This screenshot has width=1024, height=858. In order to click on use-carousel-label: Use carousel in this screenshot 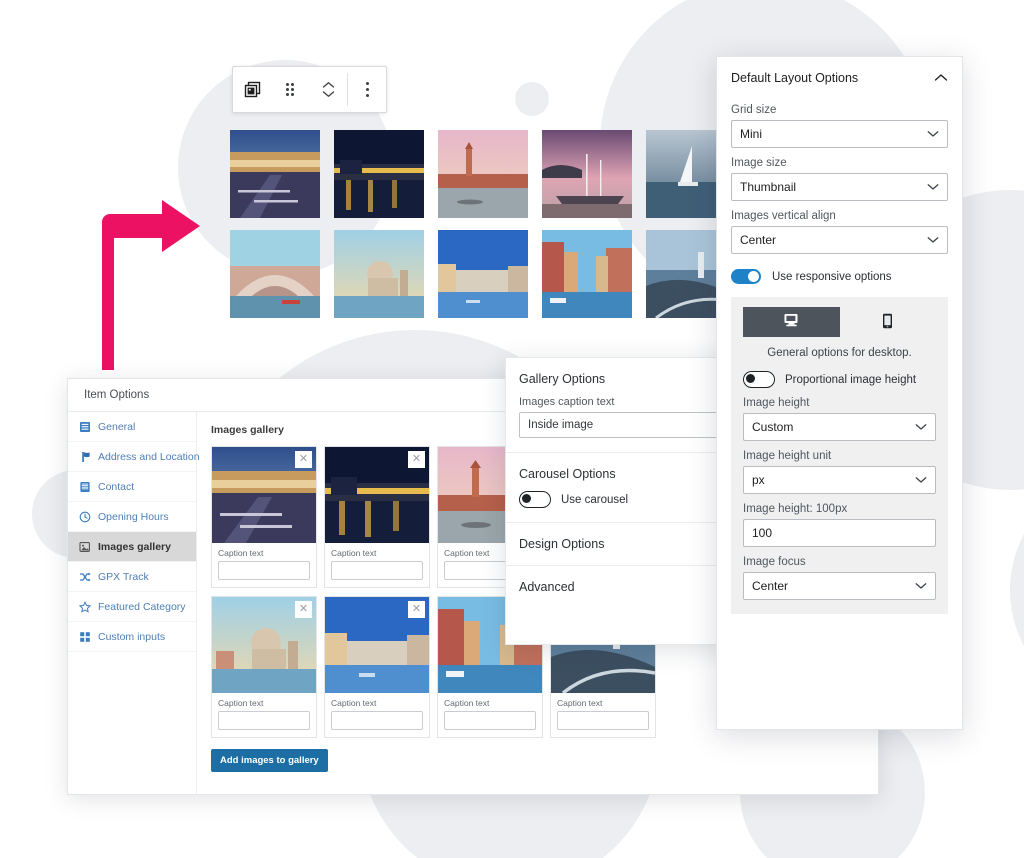, I will do `click(595, 499)`.